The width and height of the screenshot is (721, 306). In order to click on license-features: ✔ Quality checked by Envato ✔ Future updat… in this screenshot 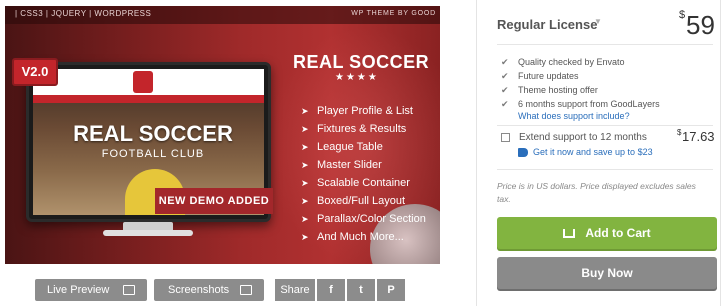, I will do `click(580, 83)`.